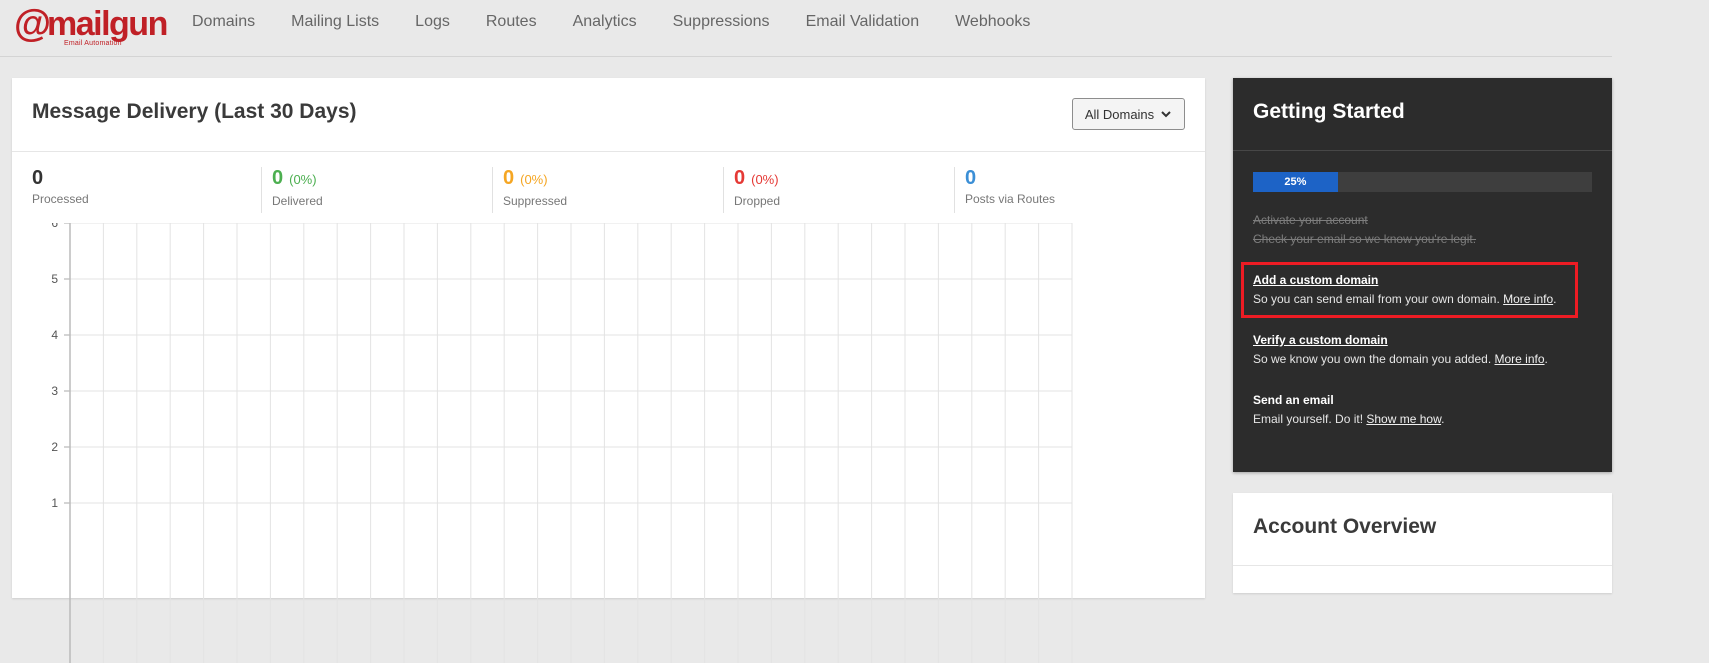 The height and width of the screenshot is (663, 1709). What do you see at coordinates (1422, 543) in the screenshot?
I see `account-overview-card: Account Overview` at bounding box center [1422, 543].